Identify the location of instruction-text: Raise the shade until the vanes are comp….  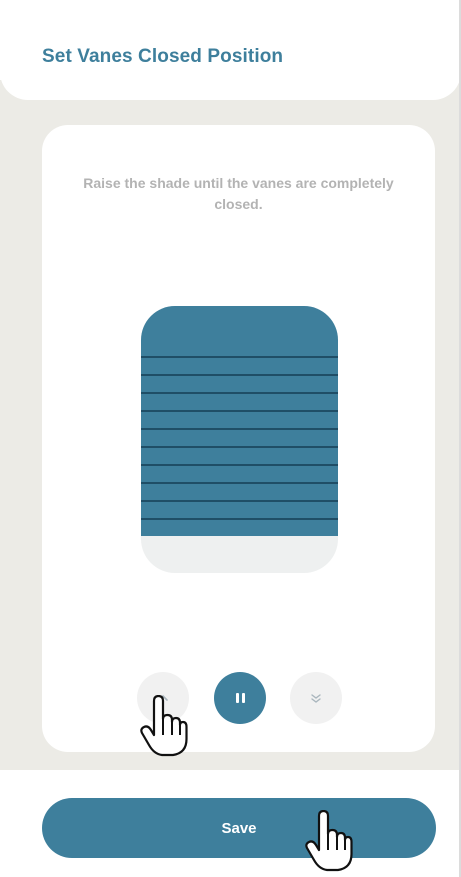
(238, 193).